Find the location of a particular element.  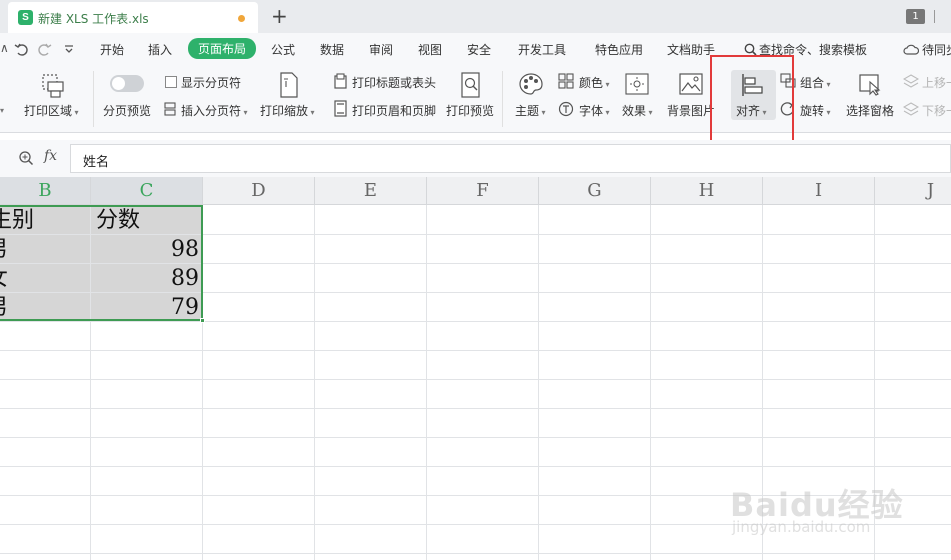

colors-label: 颜色 is located at coordinates (591, 83).